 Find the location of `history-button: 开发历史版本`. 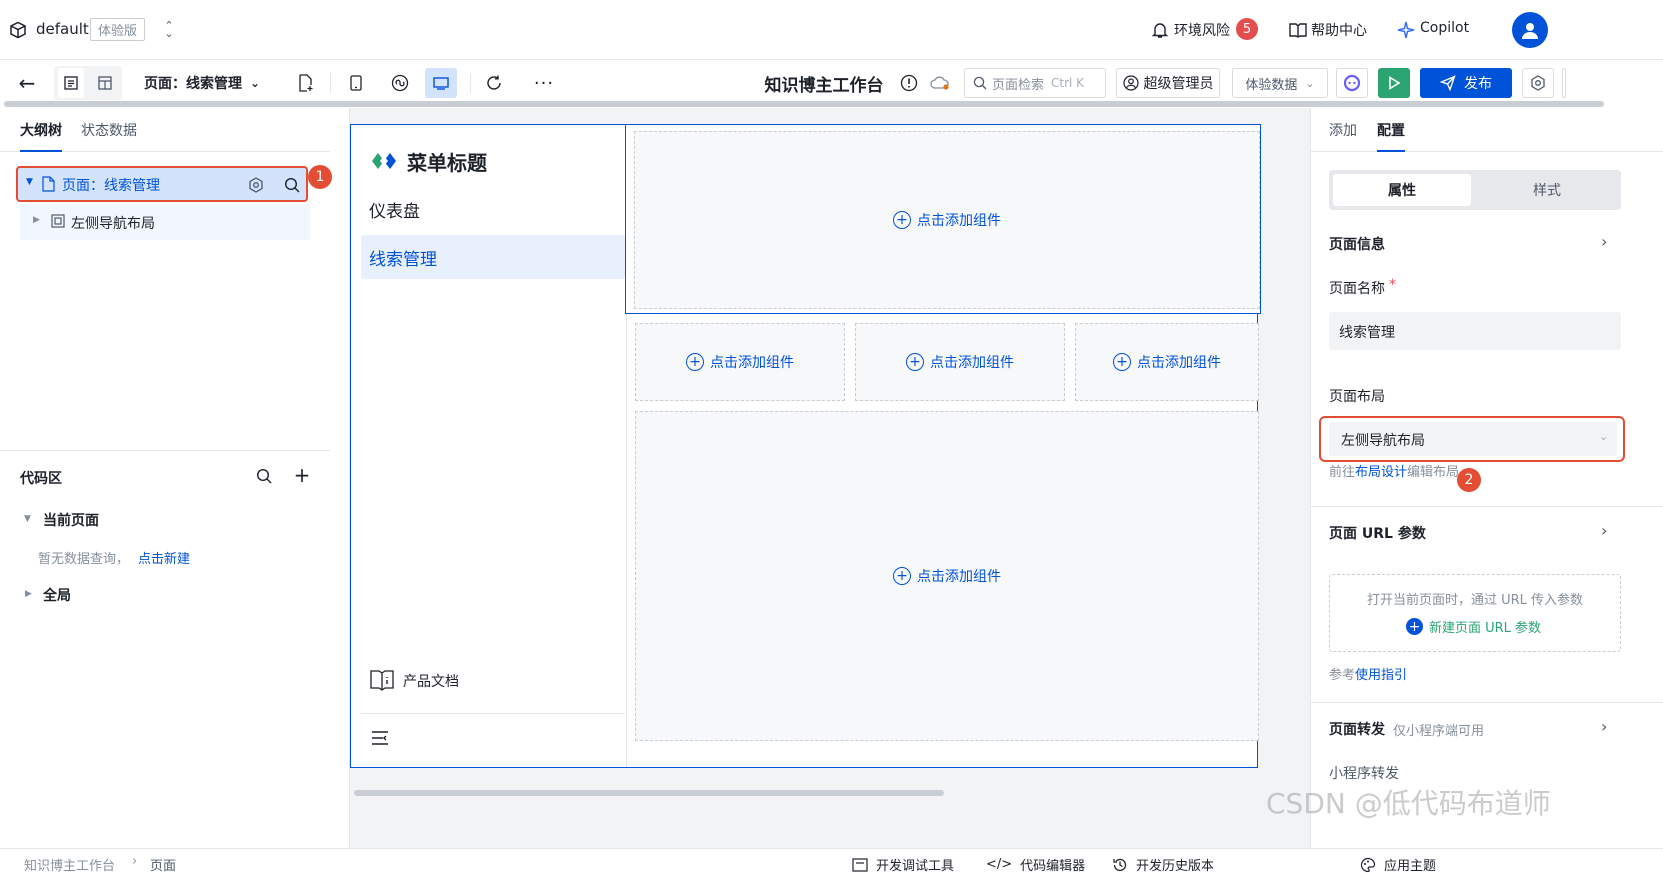

history-button: 开发历史版本 is located at coordinates (1163, 864).